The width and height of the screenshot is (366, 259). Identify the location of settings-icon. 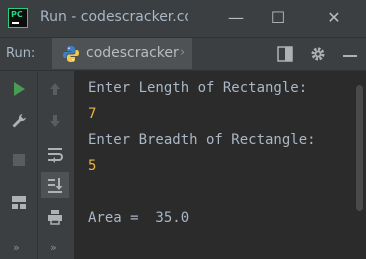
(318, 54).